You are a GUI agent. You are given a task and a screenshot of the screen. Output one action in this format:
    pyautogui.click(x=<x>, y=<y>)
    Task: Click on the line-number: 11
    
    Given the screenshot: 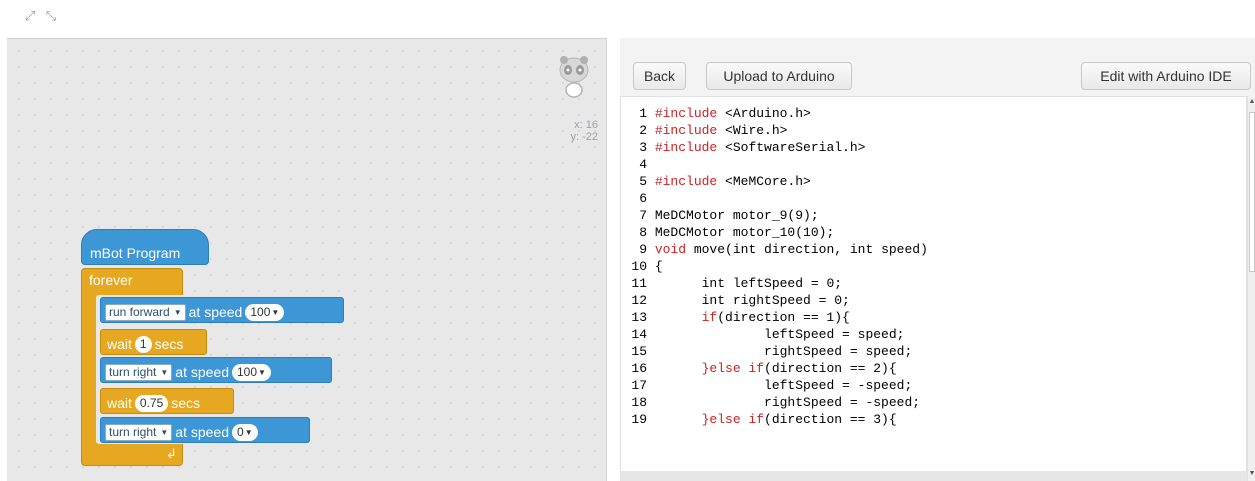 What is the action you would take?
    pyautogui.click(x=639, y=283)
    